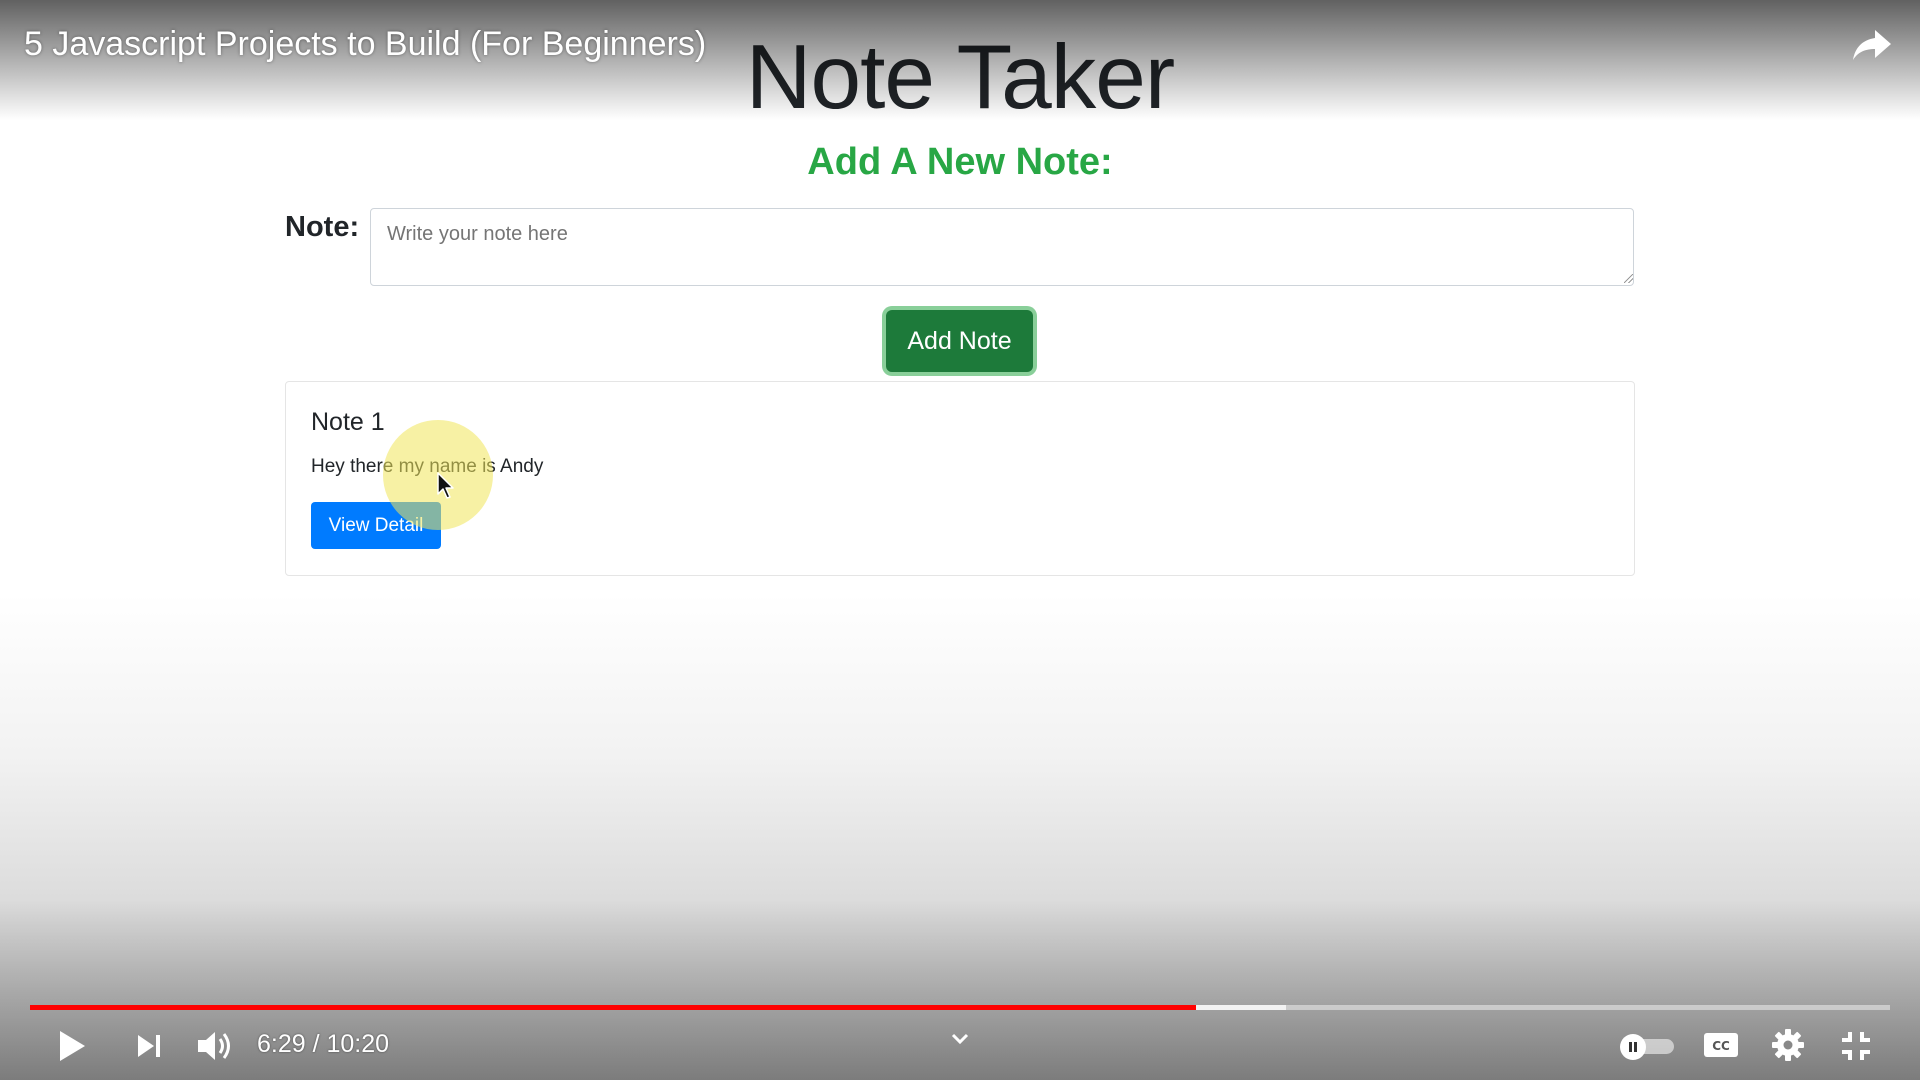 This screenshot has height=1080, width=1920. I want to click on volume-button, so click(216, 1046).